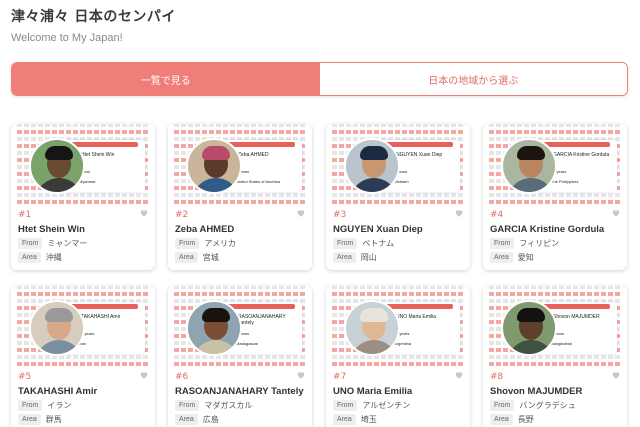 This screenshot has height=427, width=640. What do you see at coordinates (416, 317) in the screenshot?
I see `thumbnail-name: UNO Maria Emilia` at bounding box center [416, 317].